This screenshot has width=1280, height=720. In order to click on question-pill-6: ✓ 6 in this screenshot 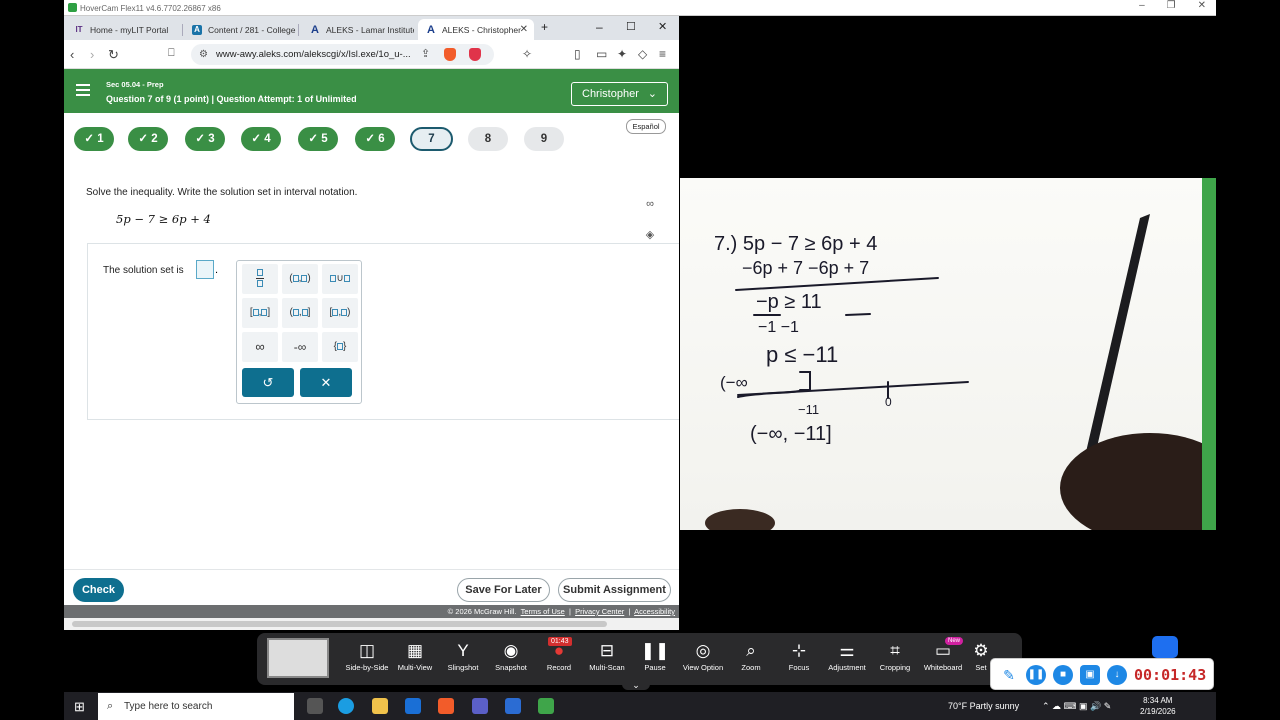, I will do `click(375, 139)`.